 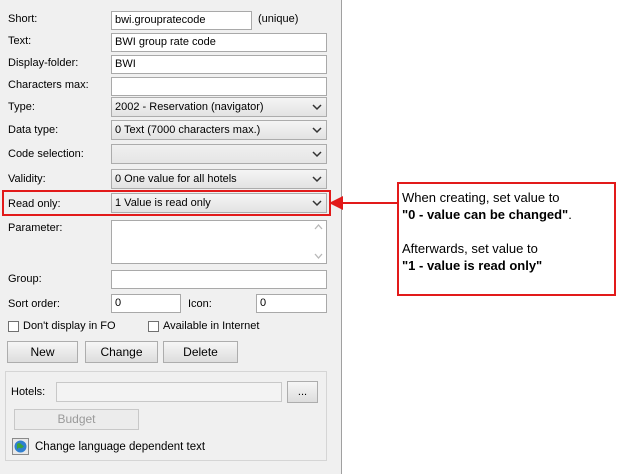 What do you see at coordinates (278, 19) in the screenshot?
I see `short-unique-note: (unique)` at bounding box center [278, 19].